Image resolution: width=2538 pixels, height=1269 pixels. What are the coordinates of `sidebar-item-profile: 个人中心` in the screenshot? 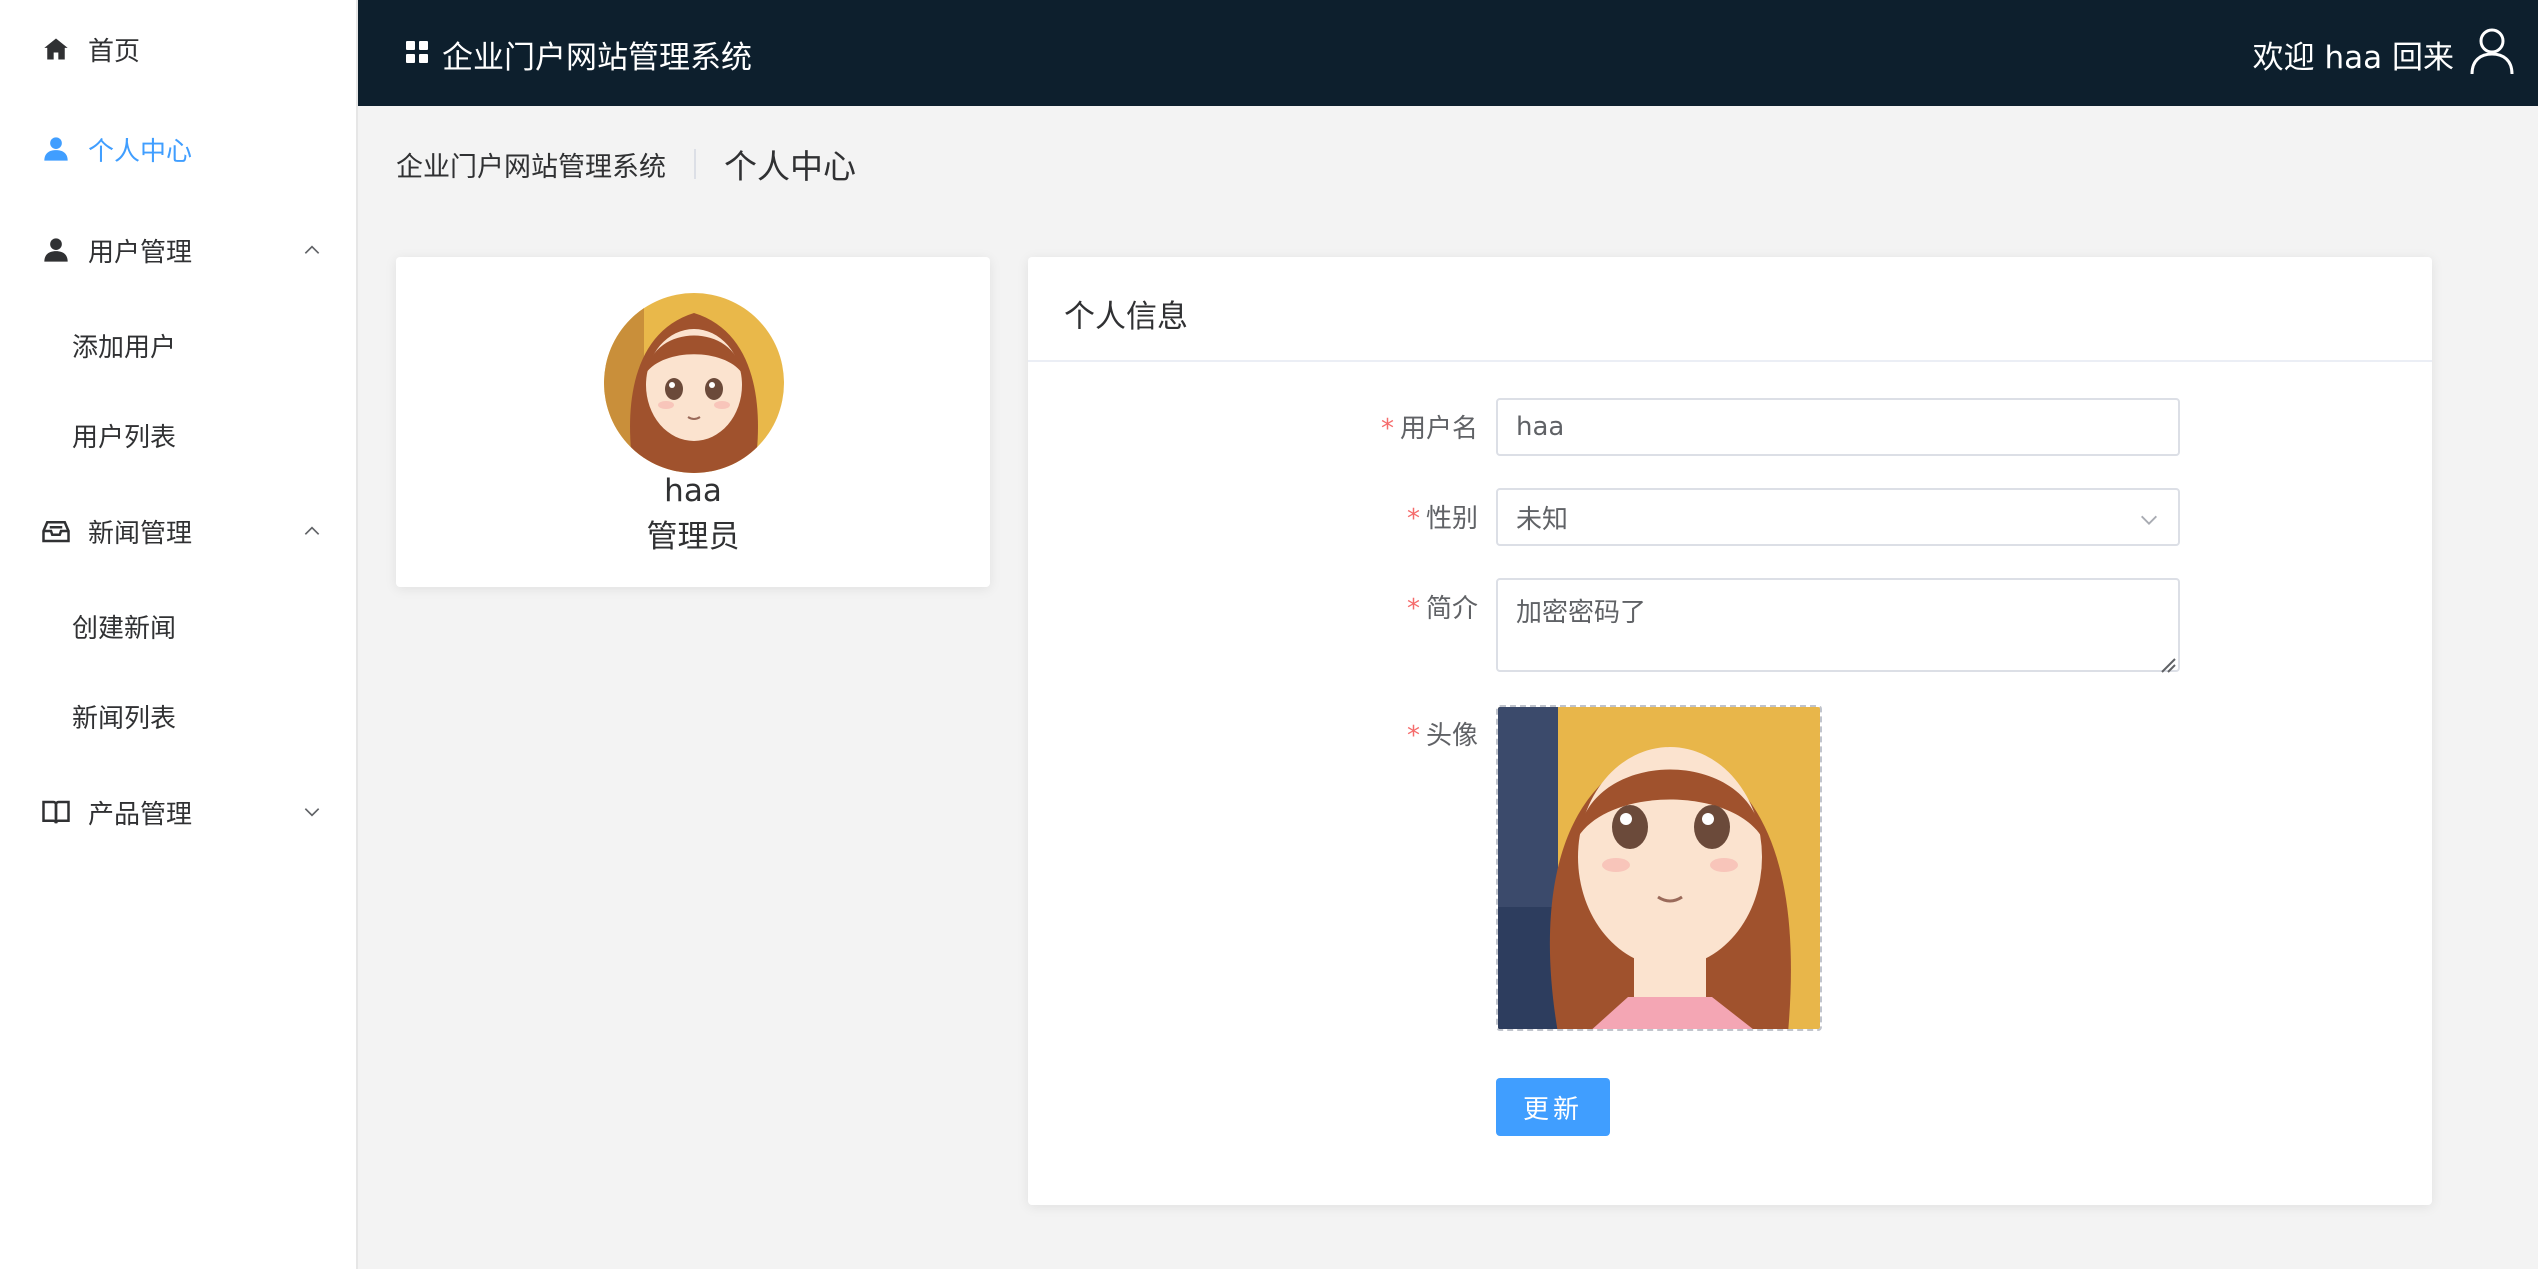 It's located at (178, 149).